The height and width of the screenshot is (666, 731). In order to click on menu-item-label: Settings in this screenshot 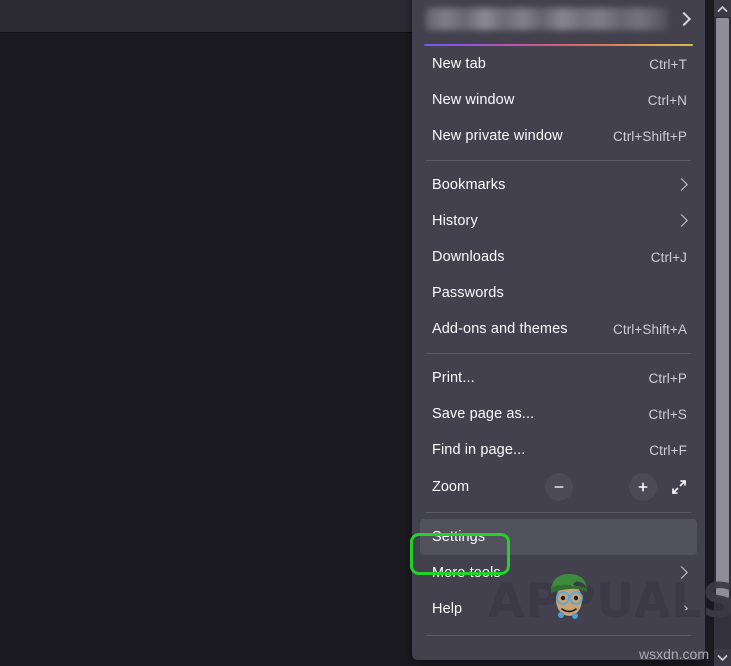, I will do `click(459, 537)`.